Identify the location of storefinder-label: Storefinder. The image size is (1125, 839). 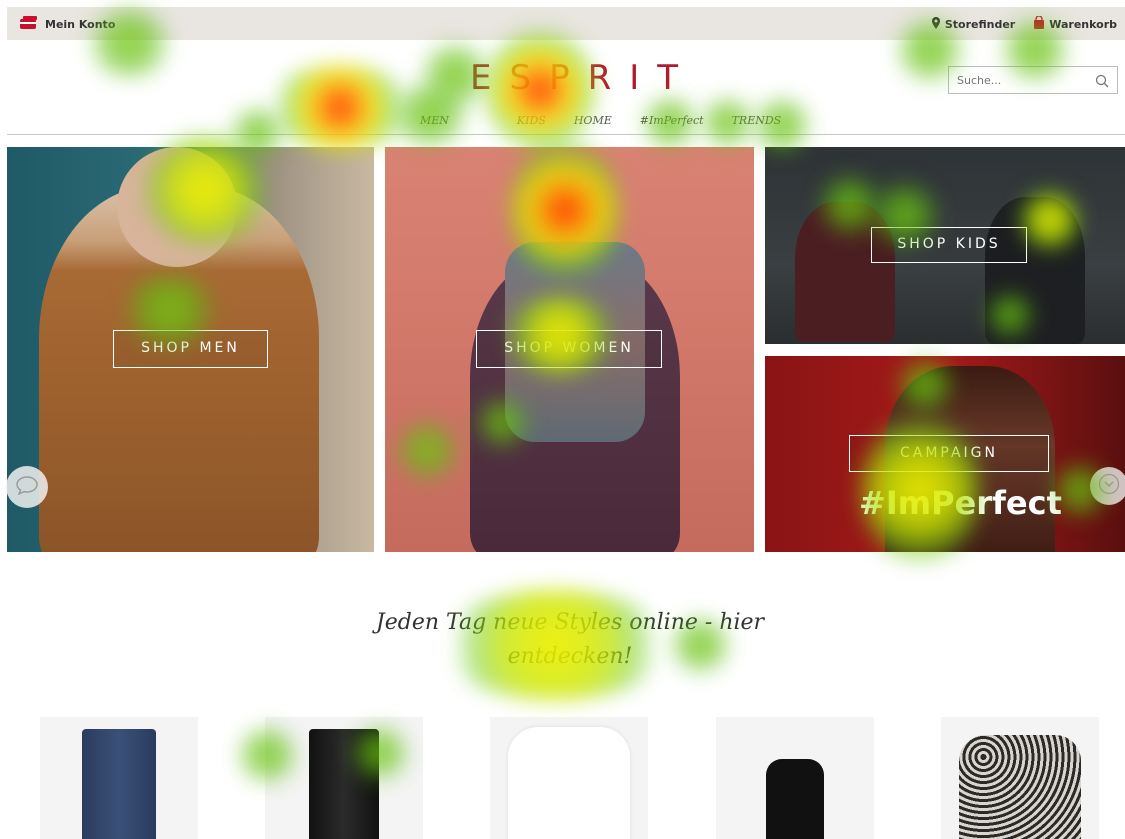
(980, 24).